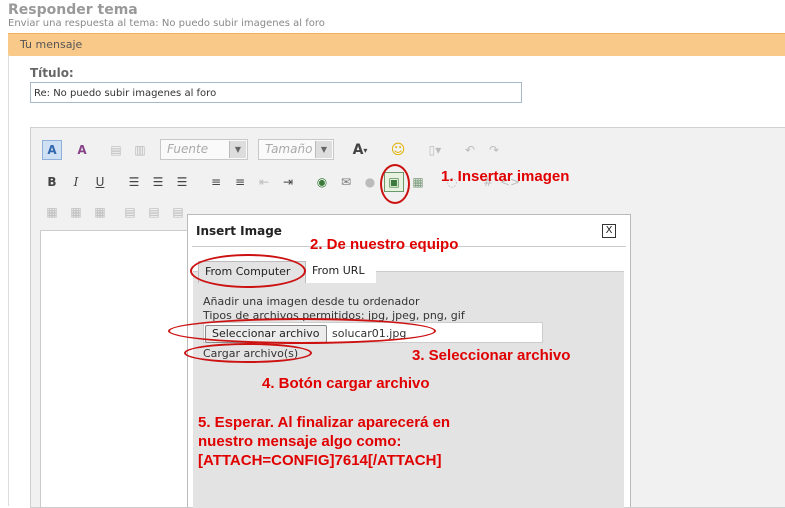 The image size is (785, 508). I want to click on text-color-icon: A ▾, so click(360, 150).